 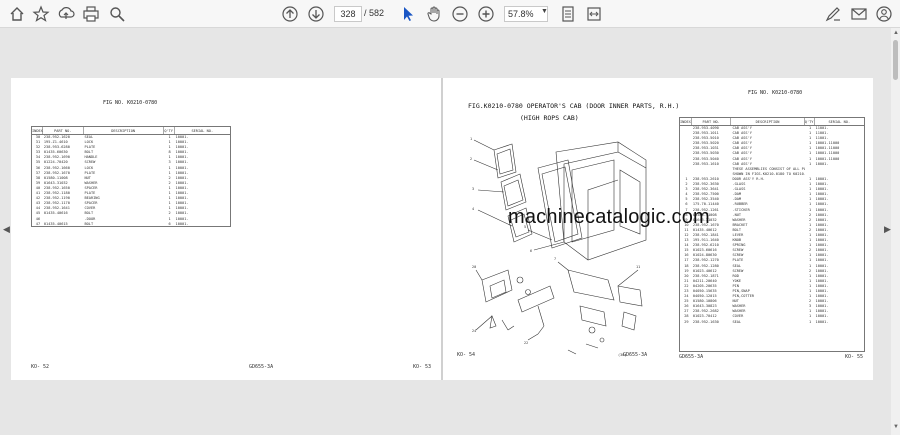 What do you see at coordinates (434, 14) in the screenshot?
I see `hand-icon` at bounding box center [434, 14].